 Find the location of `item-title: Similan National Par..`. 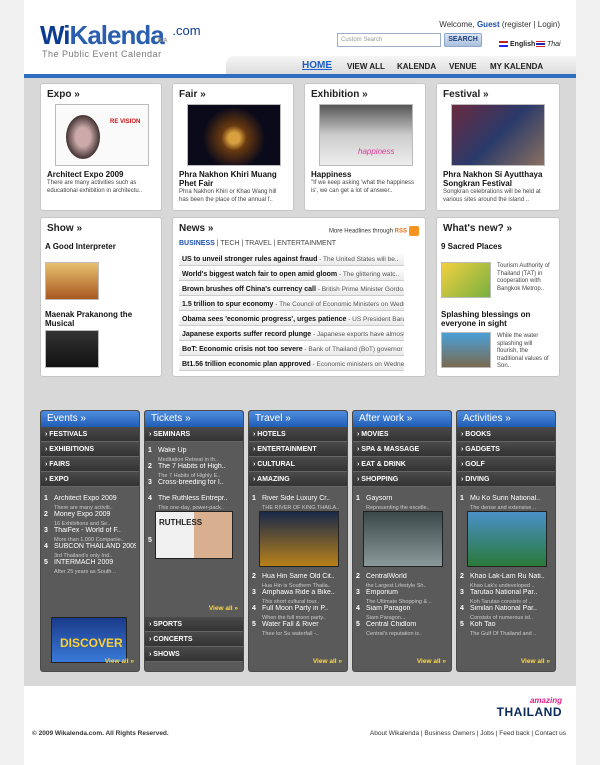

item-title: Similan National Par.. is located at coordinates (511, 609).